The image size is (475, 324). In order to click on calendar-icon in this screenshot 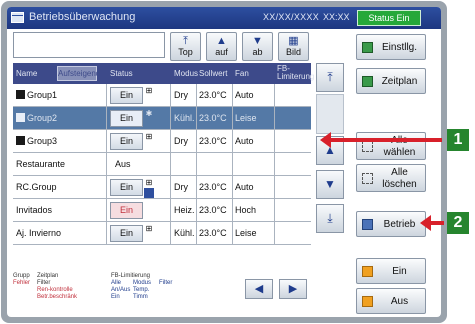, I will do `click(367, 81)`.